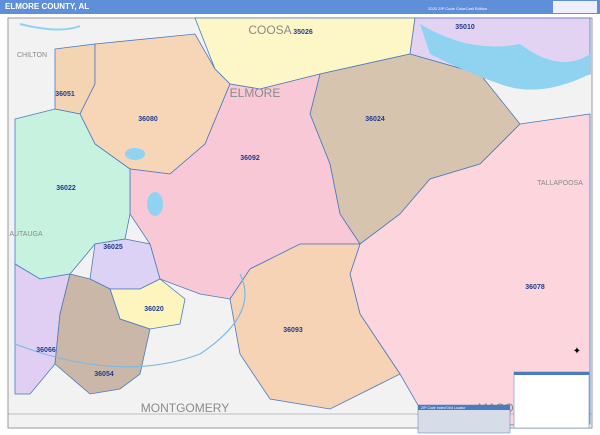  I want to click on legend, so click(551, 400).